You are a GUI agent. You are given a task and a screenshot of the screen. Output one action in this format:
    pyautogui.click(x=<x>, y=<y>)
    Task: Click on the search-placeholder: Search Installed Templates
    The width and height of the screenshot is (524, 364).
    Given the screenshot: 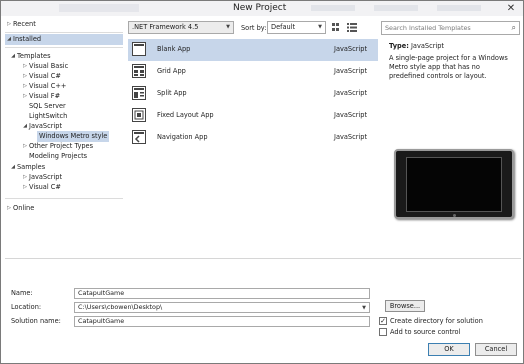 What is the action you would take?
    pyautogui.click(x=428, y=28)
    